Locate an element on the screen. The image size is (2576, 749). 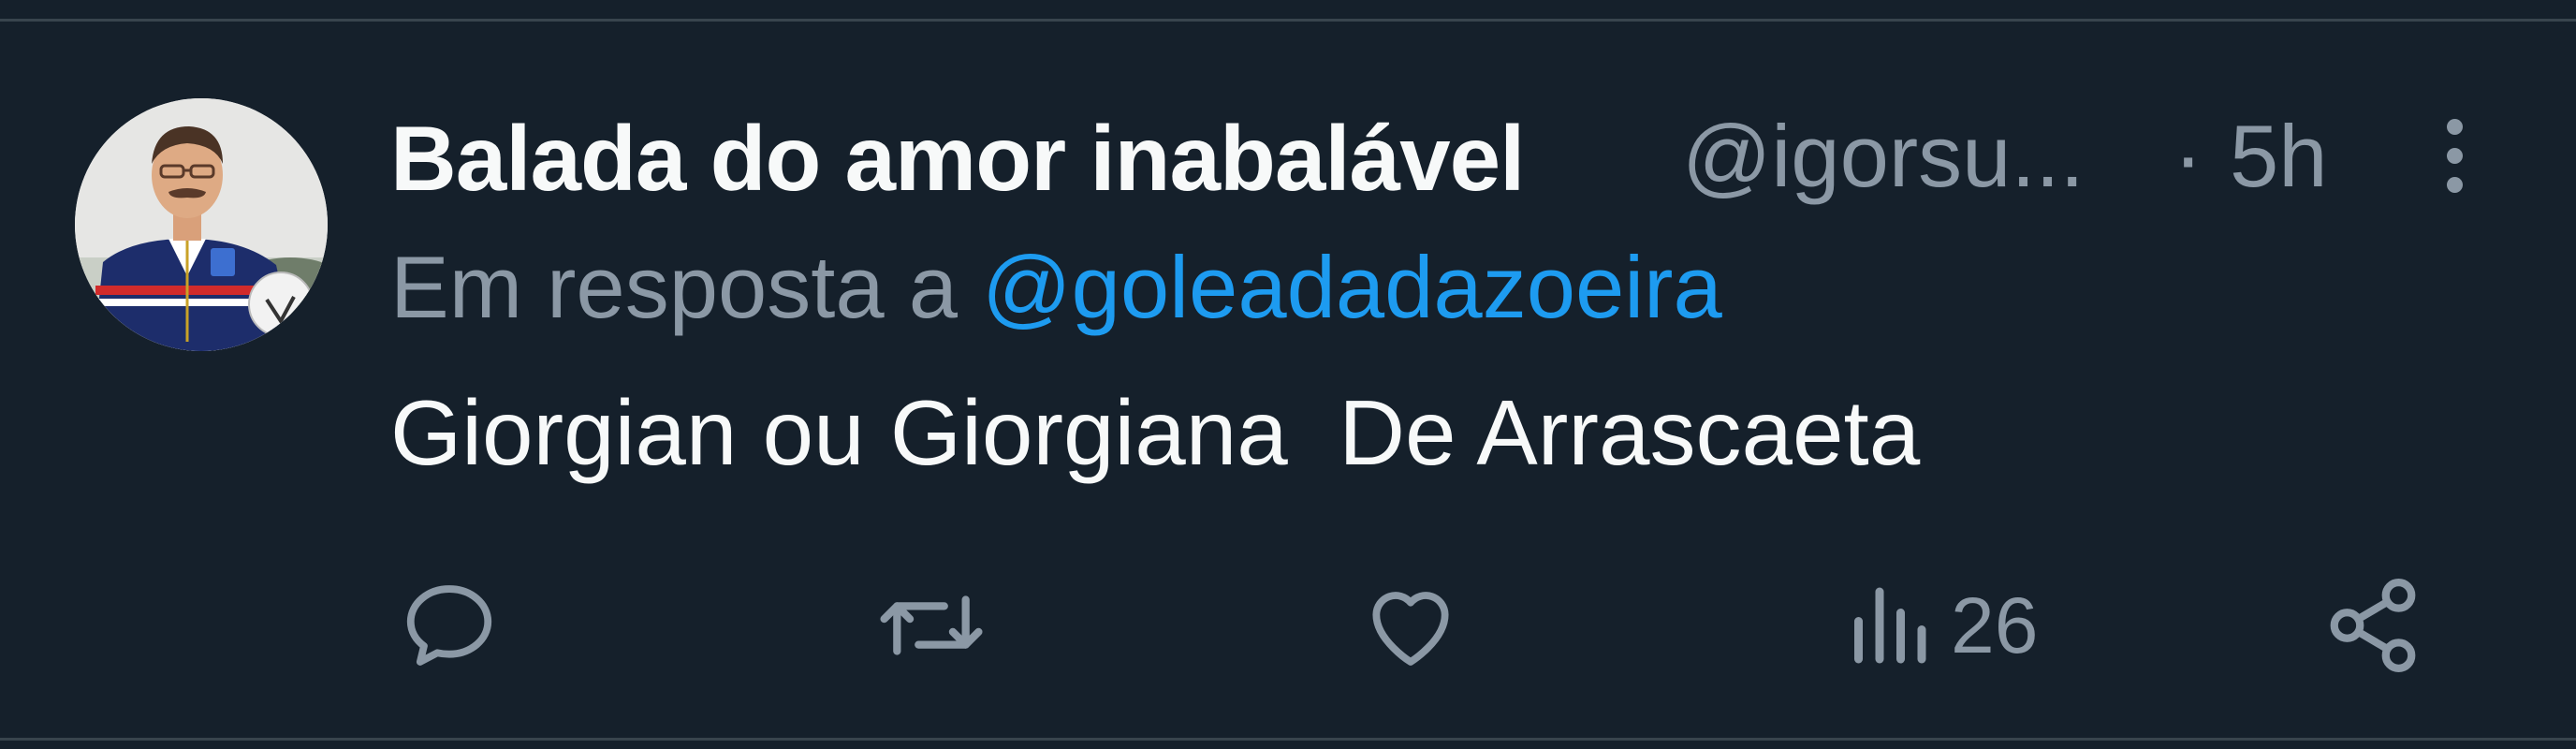
retweet-icon is located at coordinates (931, 625).